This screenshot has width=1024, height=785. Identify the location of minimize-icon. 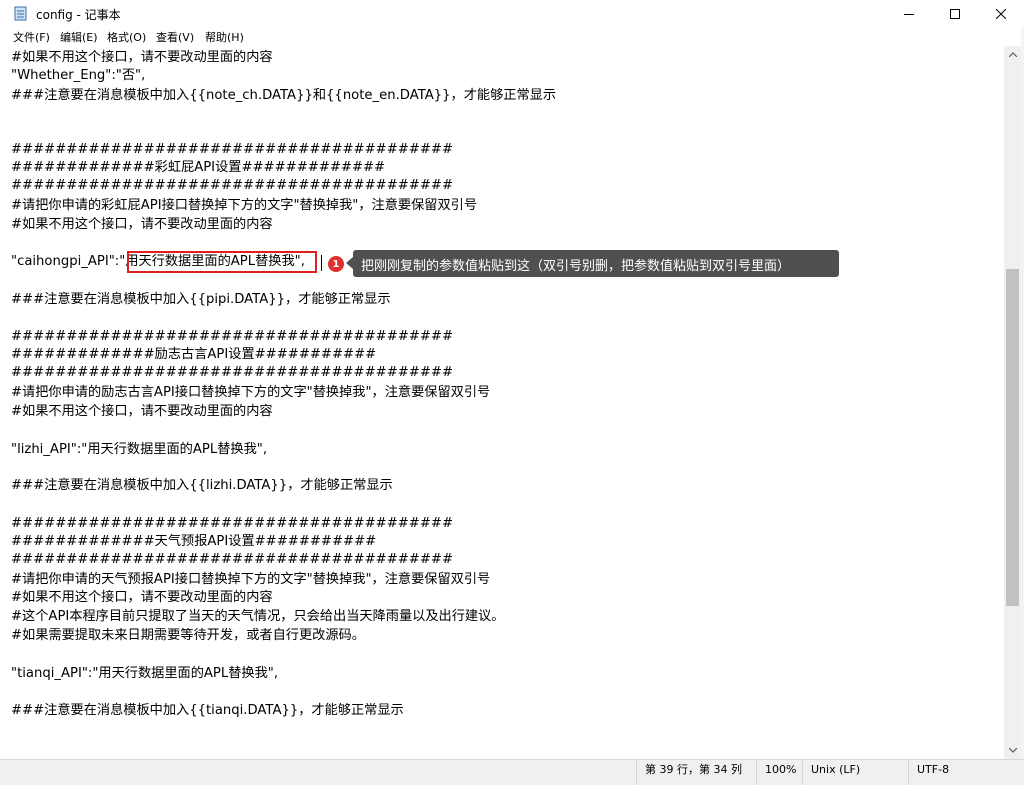
(909, 14).